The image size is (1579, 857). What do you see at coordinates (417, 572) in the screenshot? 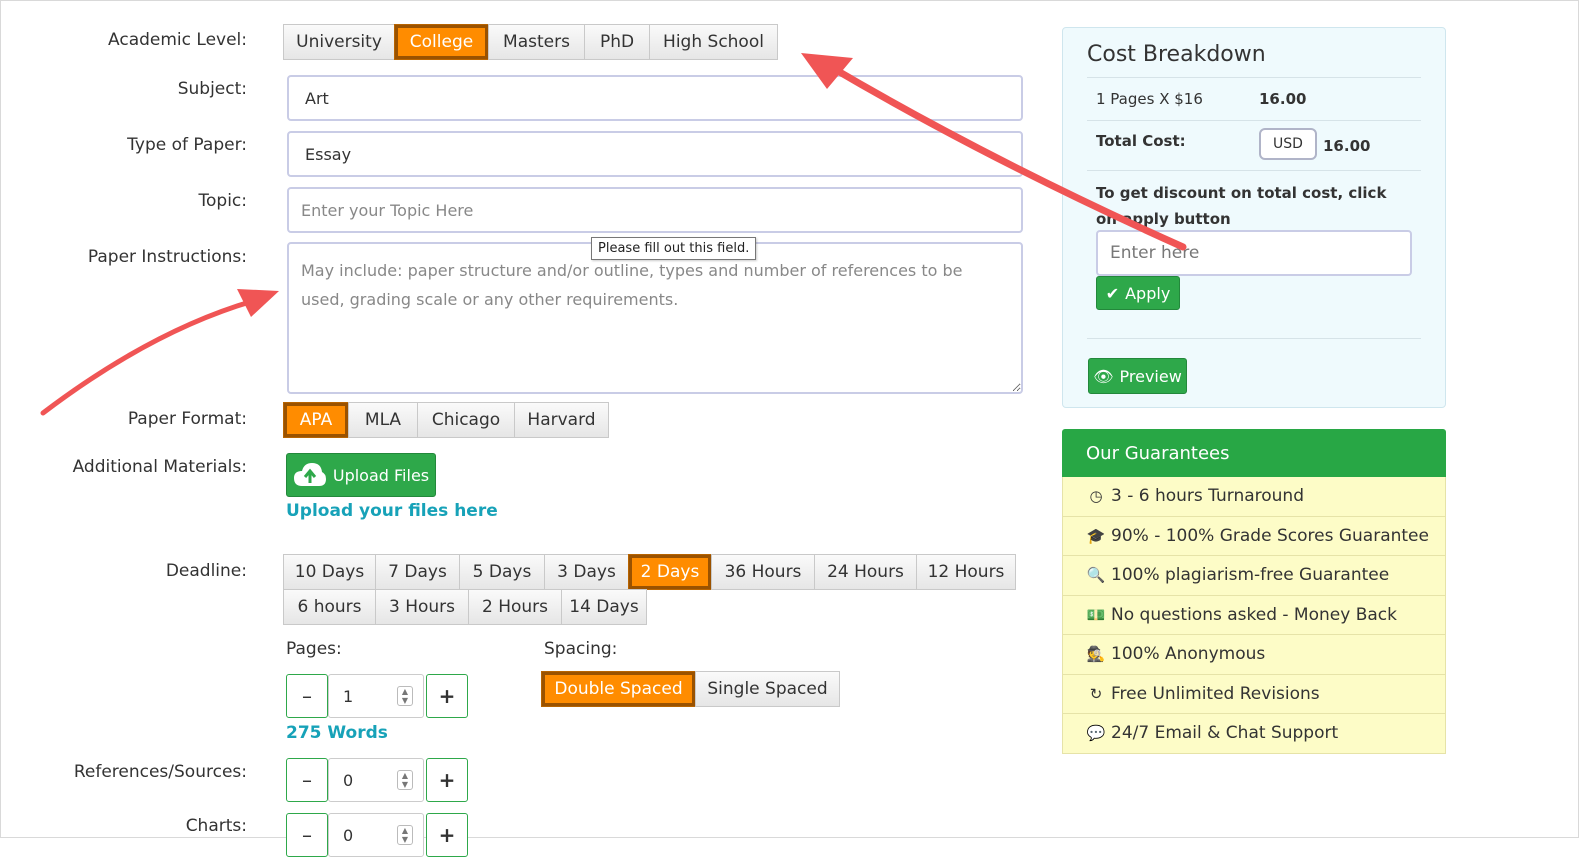
I see `deadline-7-days: 7 Days` at bounding box center [417, 572].